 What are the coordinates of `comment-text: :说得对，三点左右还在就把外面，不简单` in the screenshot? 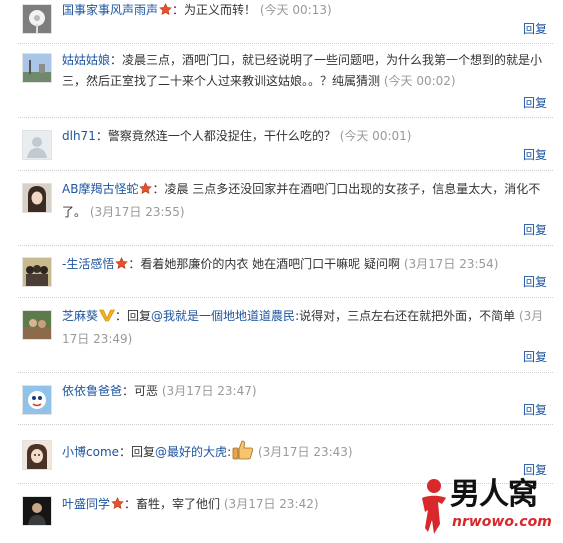 It's located at (405, 316).